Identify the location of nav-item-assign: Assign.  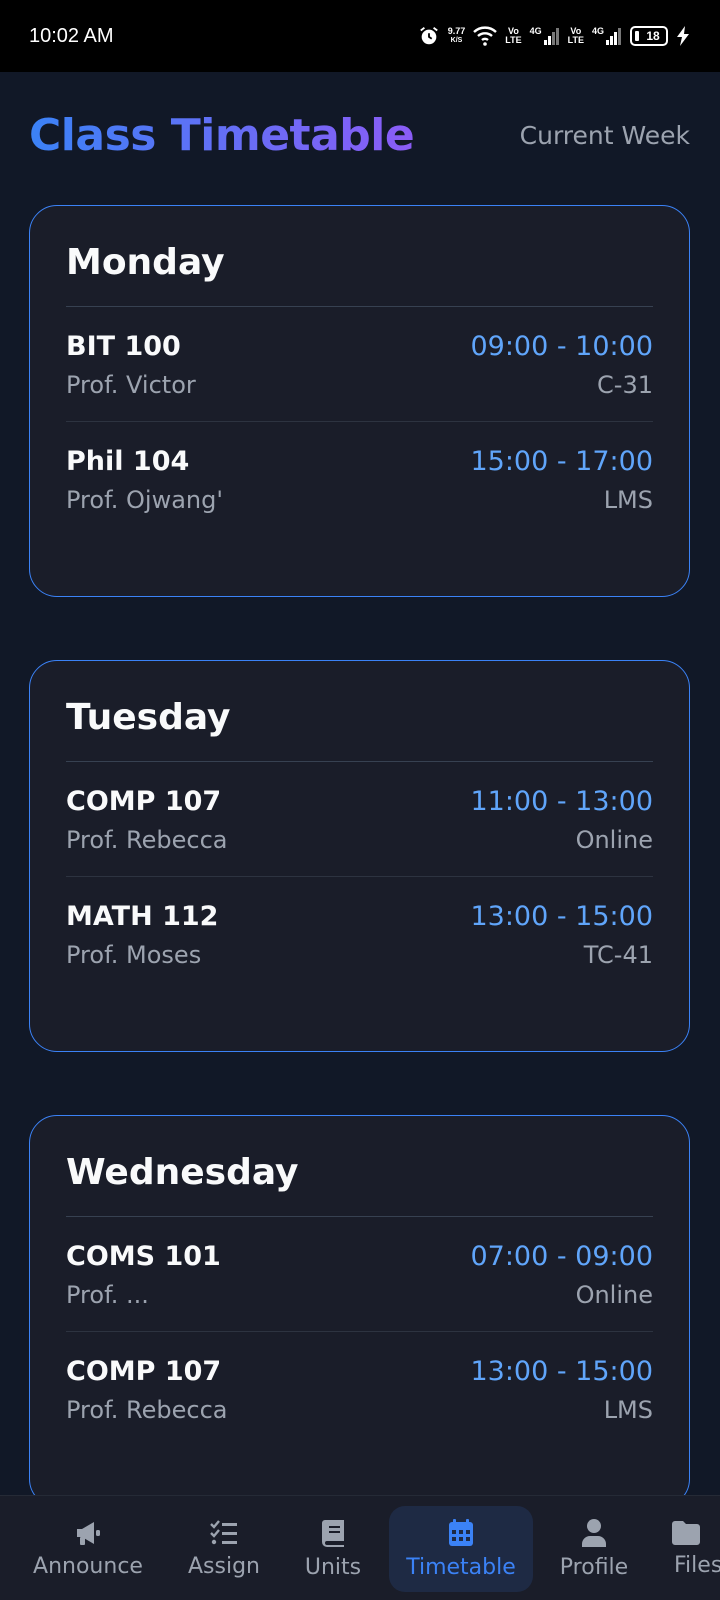
(224, 1549).